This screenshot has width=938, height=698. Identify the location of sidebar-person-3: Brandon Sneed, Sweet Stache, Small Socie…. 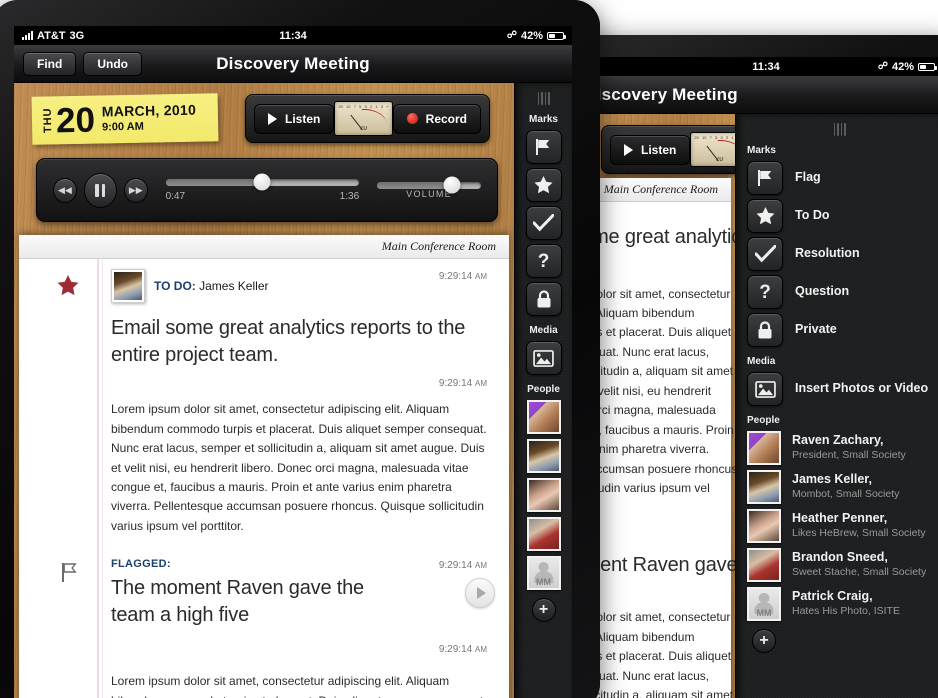
(837, 565).